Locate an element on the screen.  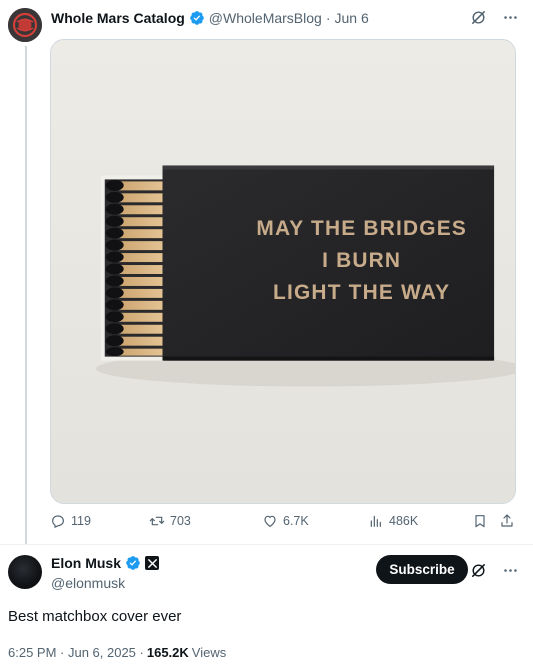
heart-icon is located at coordinates (270, 521).